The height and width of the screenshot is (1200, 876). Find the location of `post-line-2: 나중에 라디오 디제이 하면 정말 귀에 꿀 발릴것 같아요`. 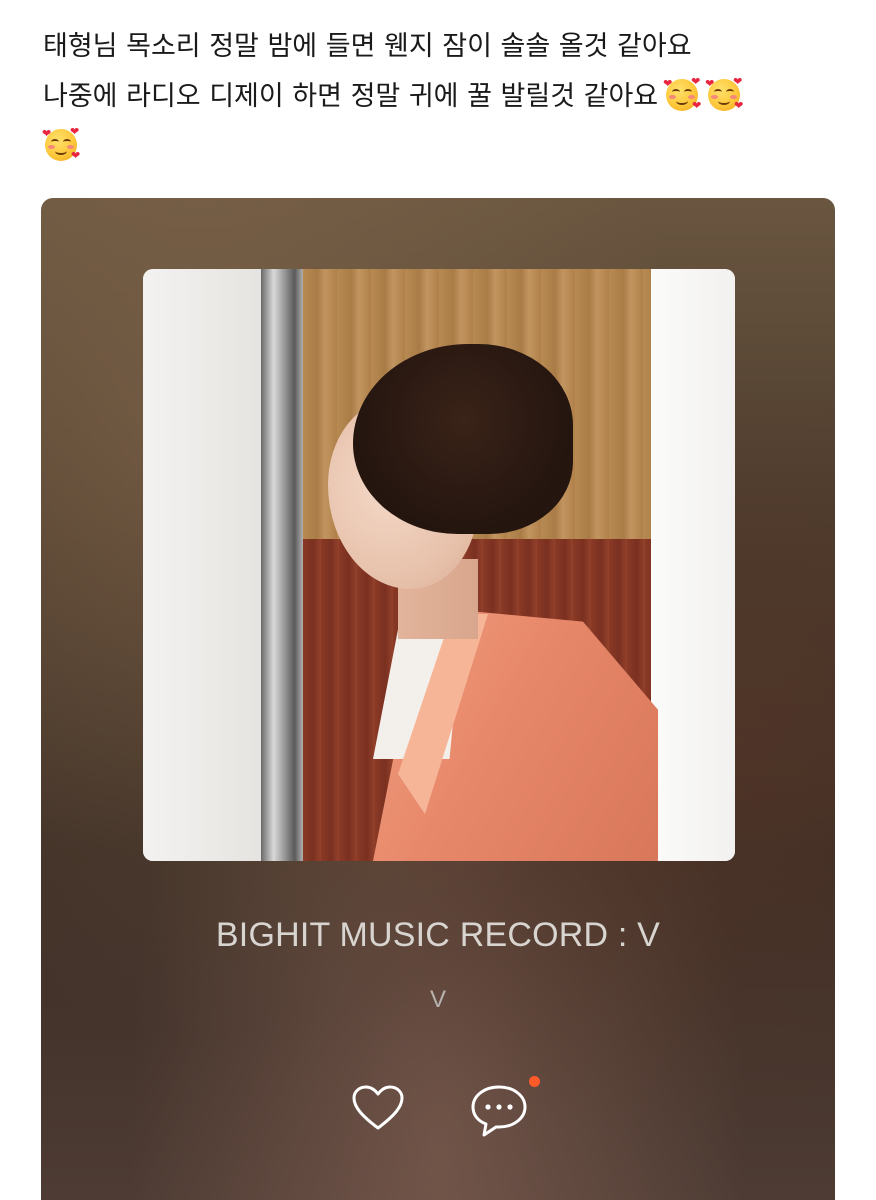

post-line-2: 나중에 라디오 디제이 하면 정말 귀에 꿀 발릴것 같아요 is located at coordinates (351, 96).